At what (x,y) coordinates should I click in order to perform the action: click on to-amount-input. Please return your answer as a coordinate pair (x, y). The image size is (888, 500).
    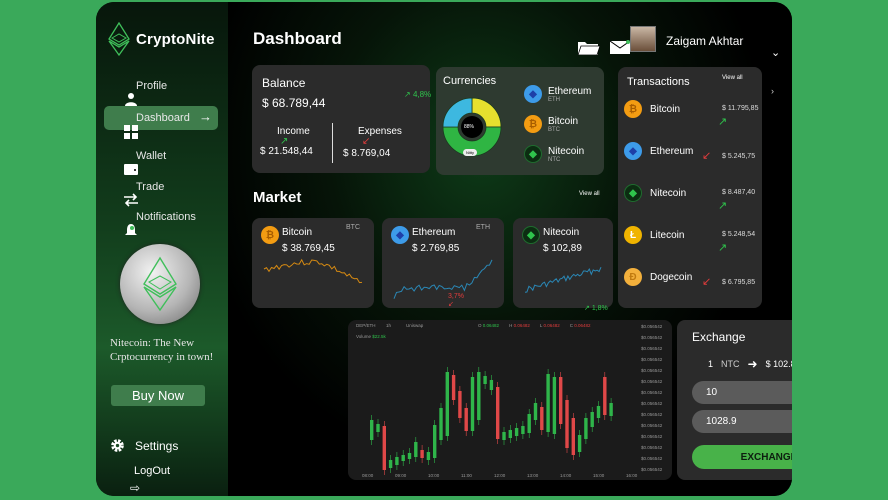
    Looking at the image, I should click on (742, 421).